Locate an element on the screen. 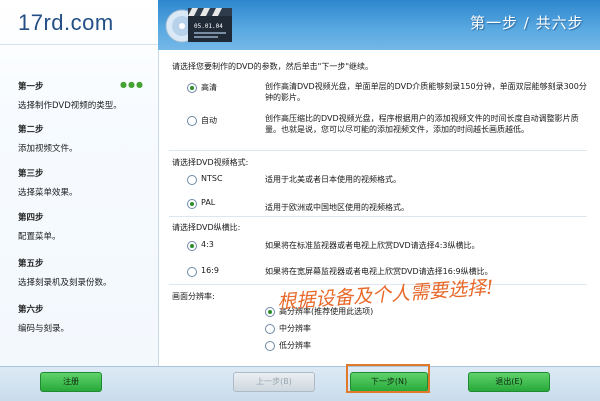  option-desc-4-3: 如果将在标准监视器或者电视上欣赏DVD请选择4:3纵横比。 is located at coordinates (372, 245).